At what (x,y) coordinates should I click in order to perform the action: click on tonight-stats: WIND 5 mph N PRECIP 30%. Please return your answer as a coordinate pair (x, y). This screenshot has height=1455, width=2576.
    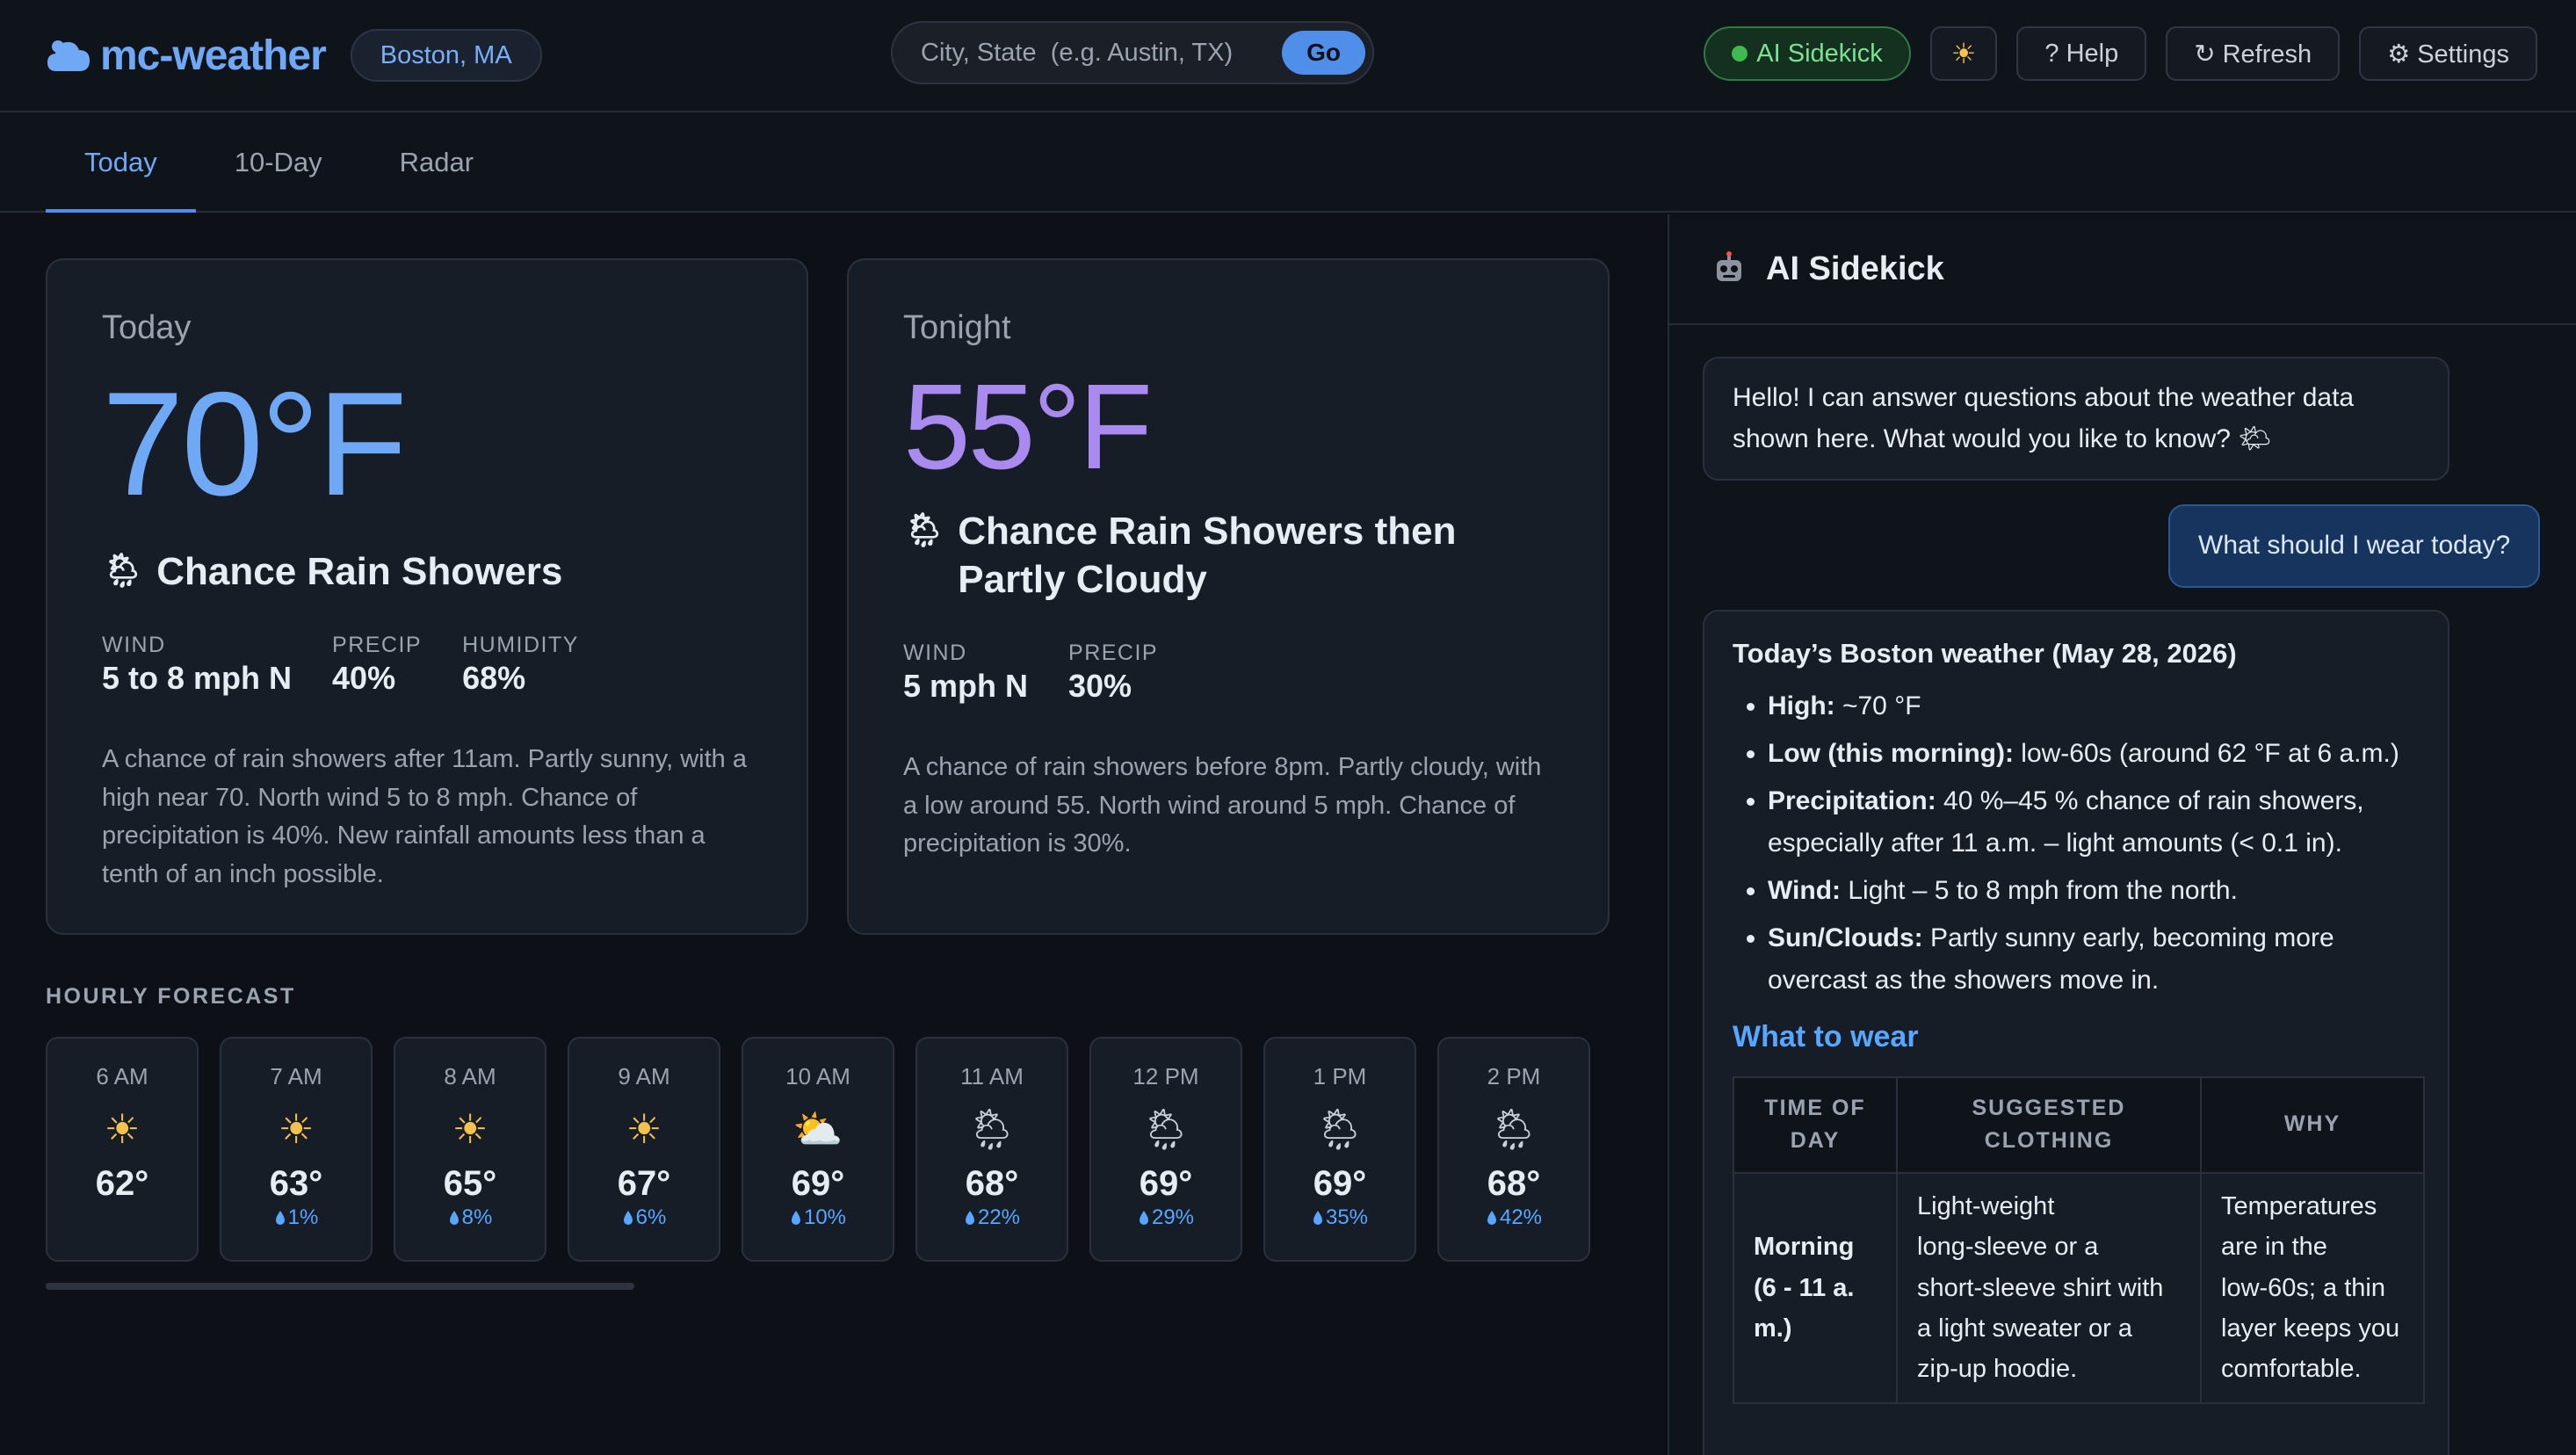
    Looking at the image, I should click on (1228, 673).